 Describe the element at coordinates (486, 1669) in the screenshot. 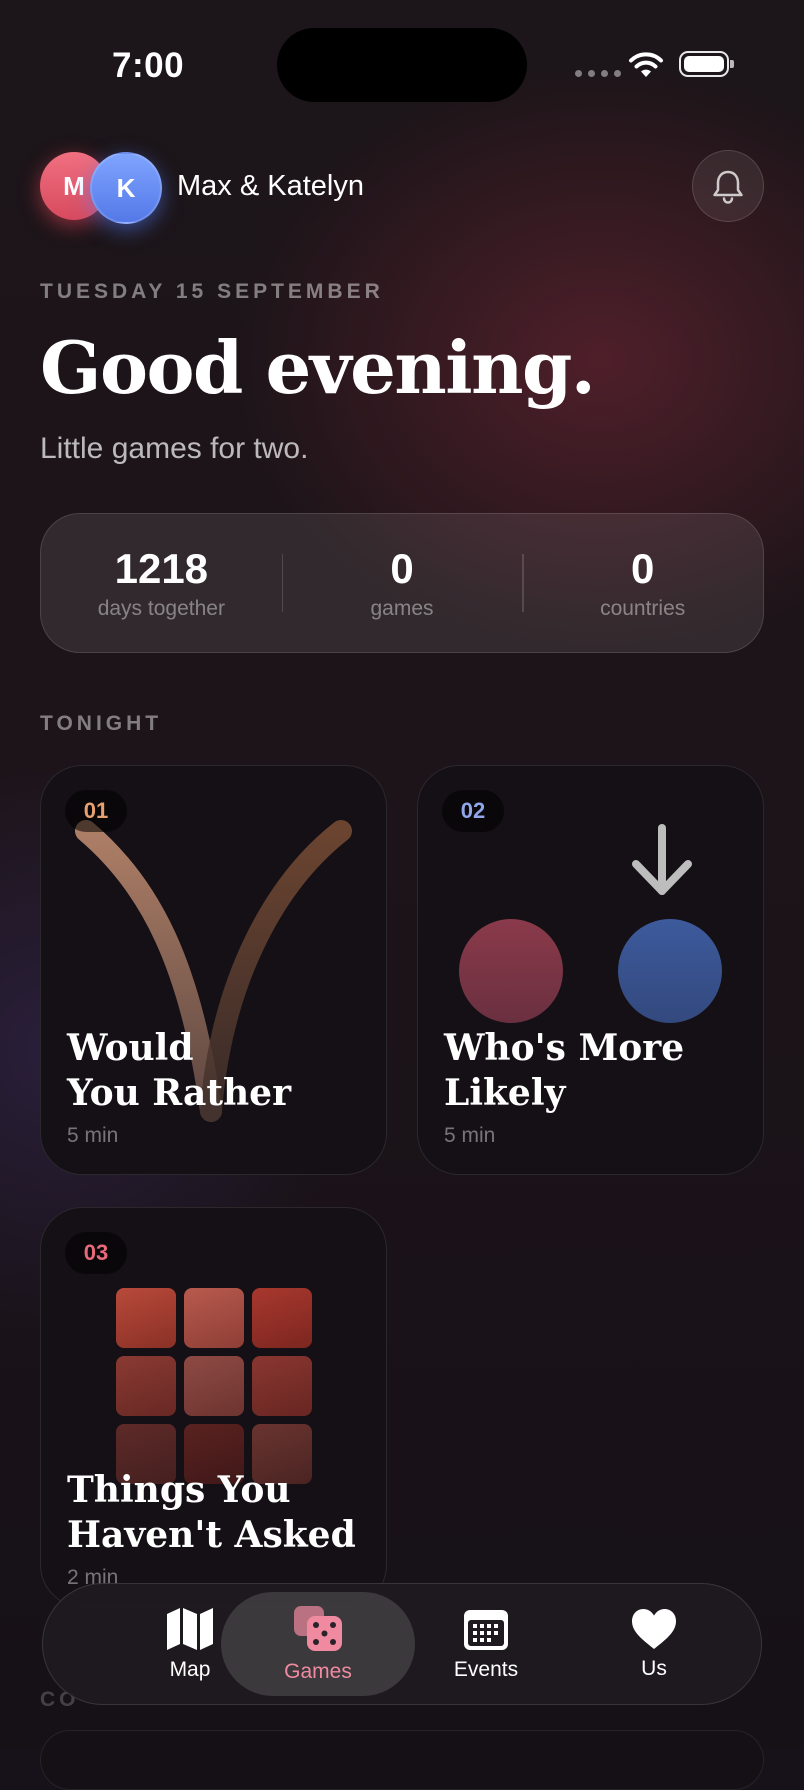

I see `tab-label: Events` at that location.